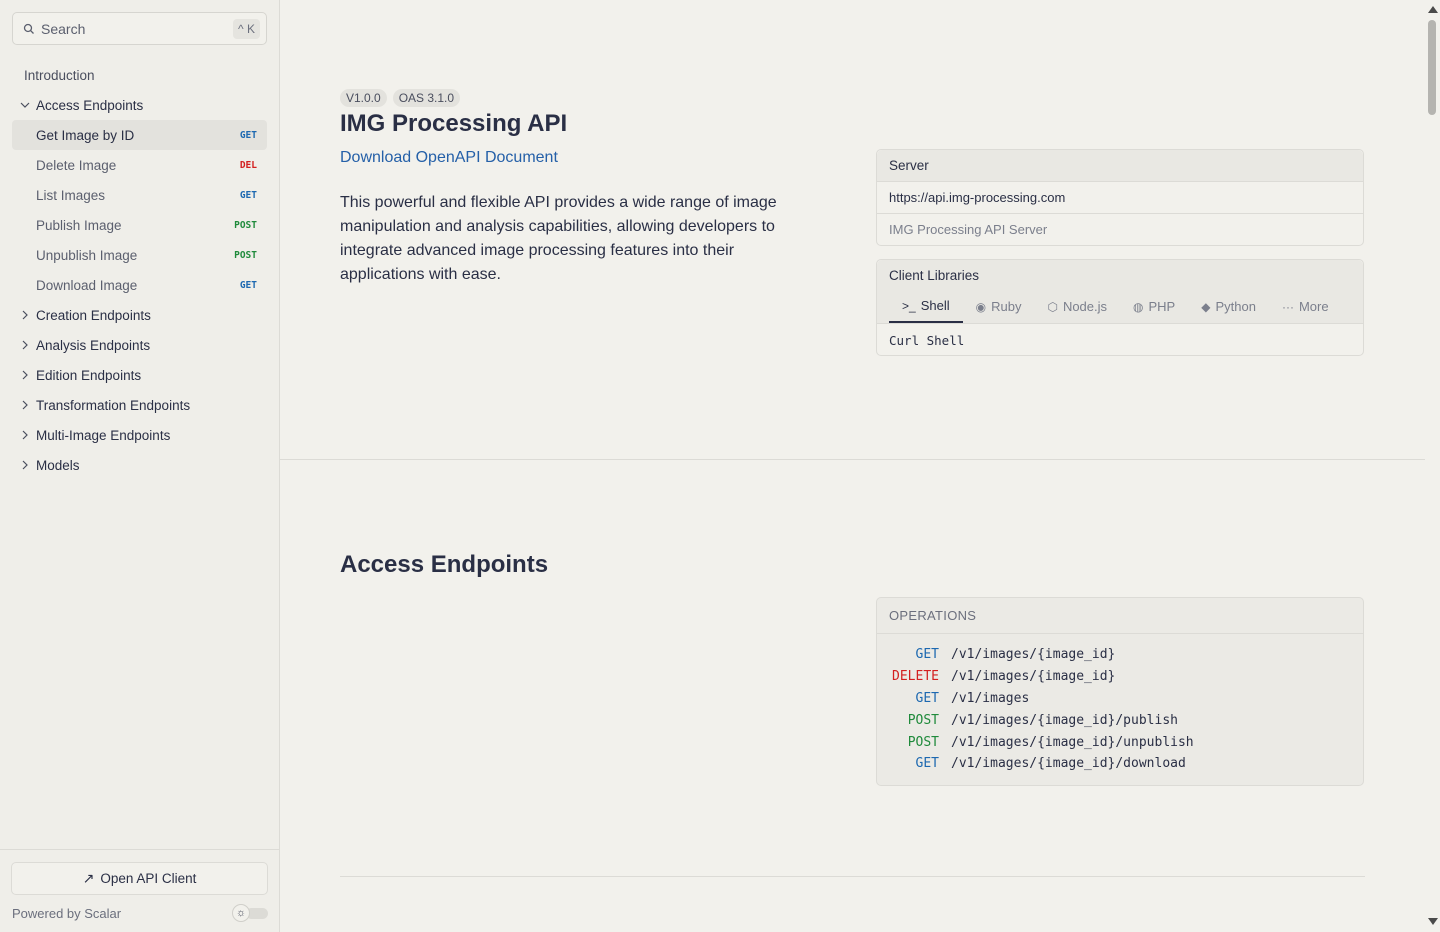 The height and width of the screenshot is (932, 1440). I want to click on chevron-down-icon, so click(25, 105).